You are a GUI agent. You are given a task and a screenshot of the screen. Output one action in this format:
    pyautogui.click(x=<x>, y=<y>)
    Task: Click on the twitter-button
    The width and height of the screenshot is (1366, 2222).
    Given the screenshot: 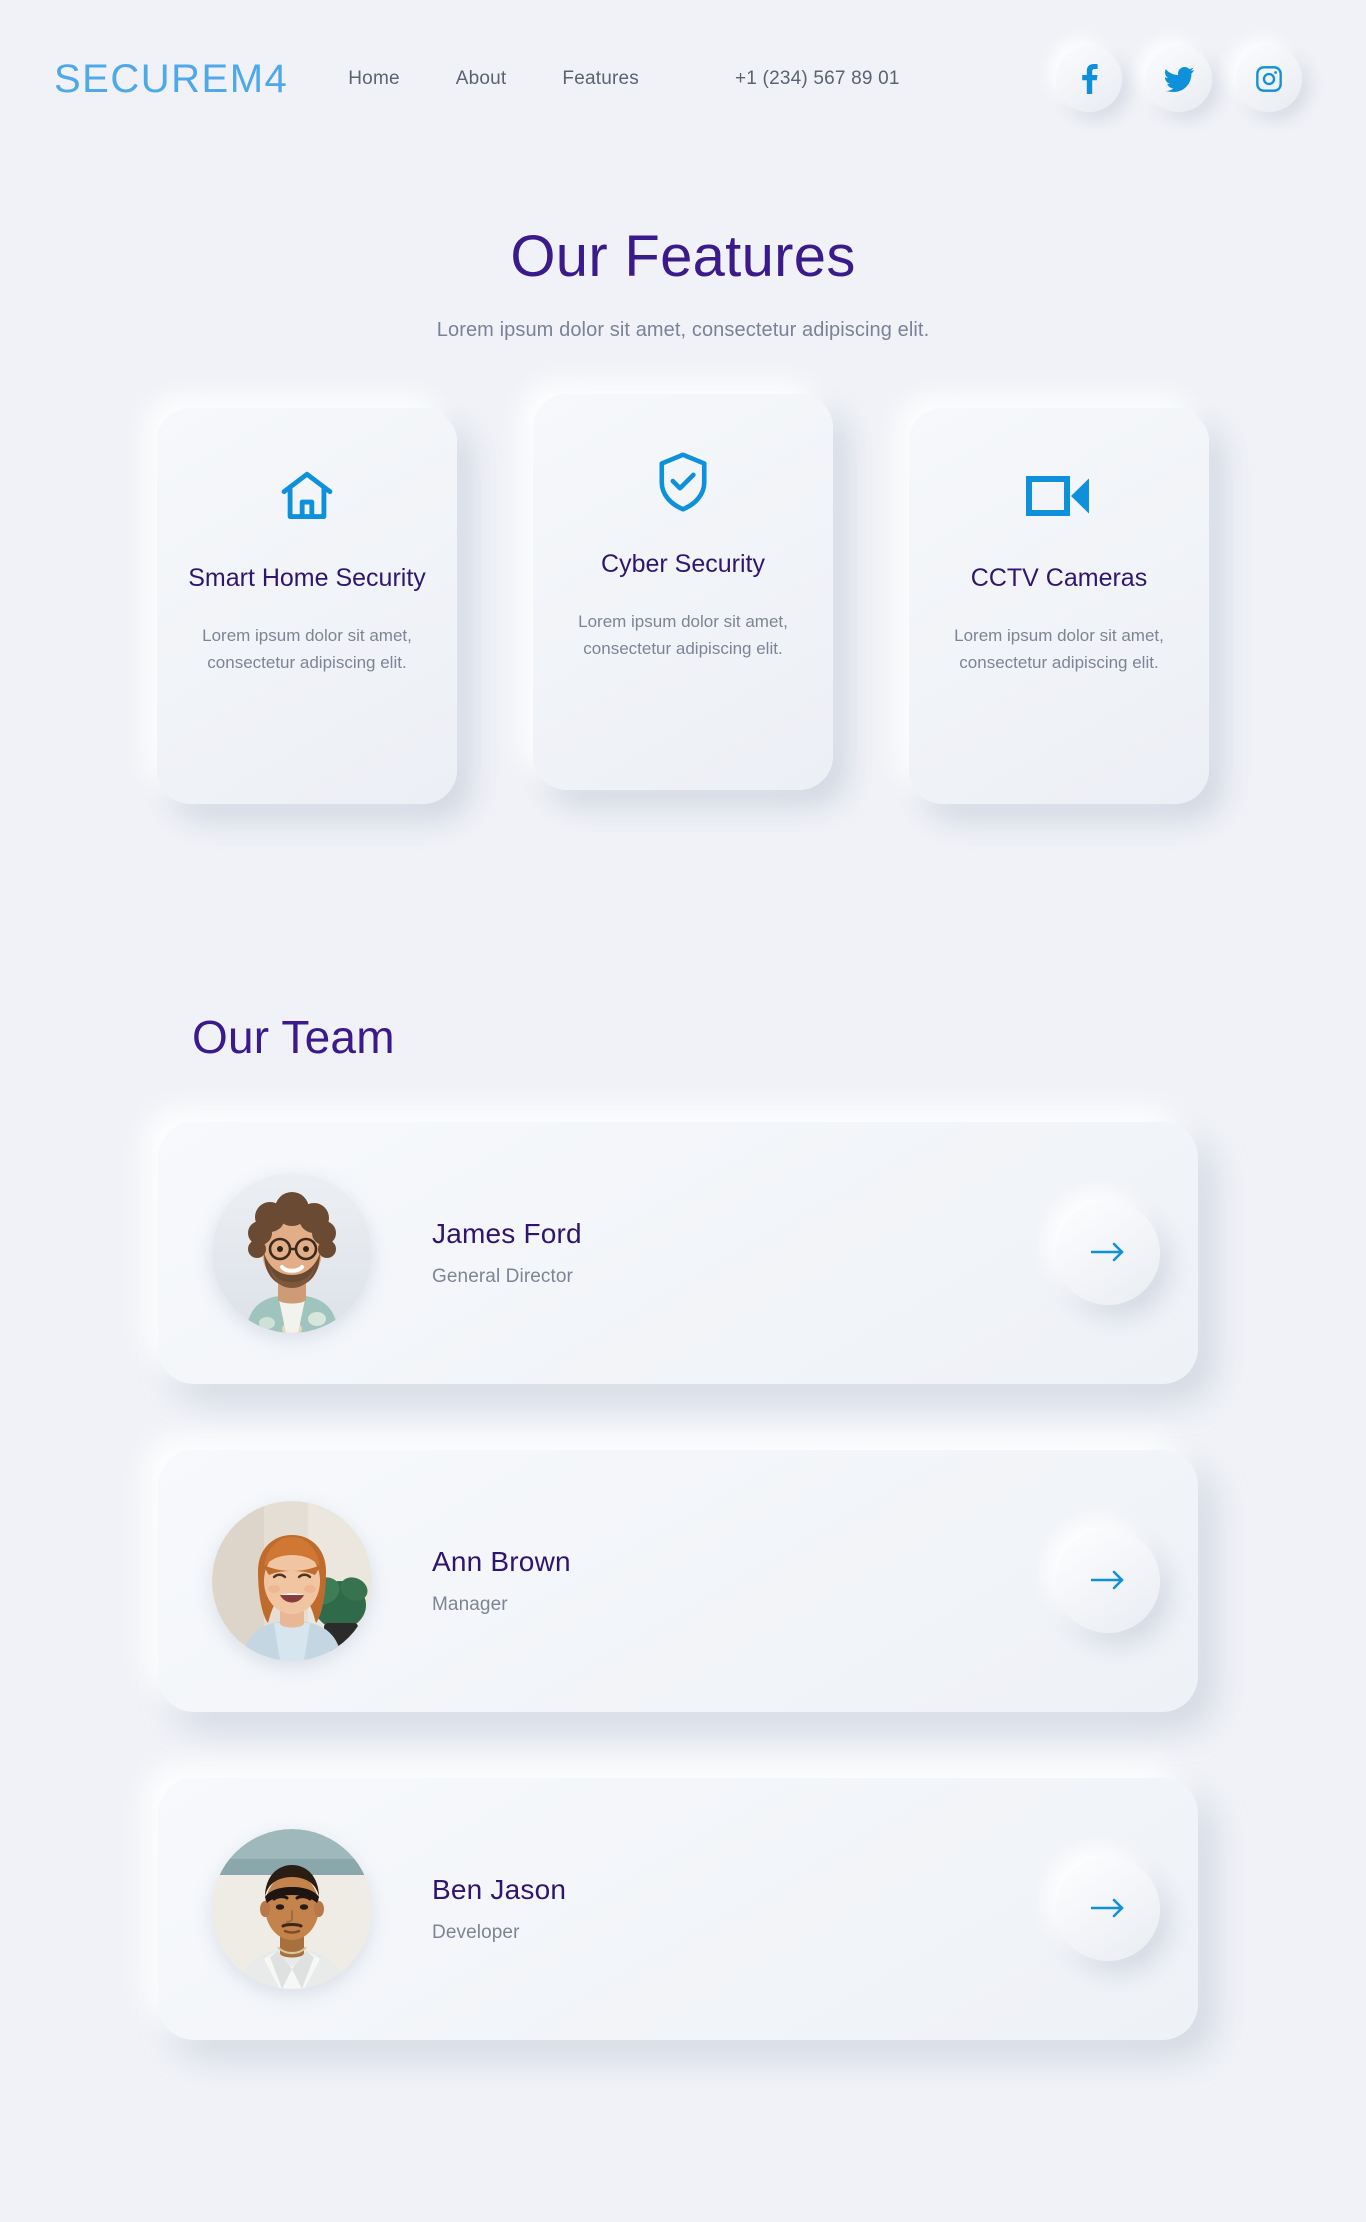 What is the action you would take?
    pyautogui.click(x=1179, y=79)
    